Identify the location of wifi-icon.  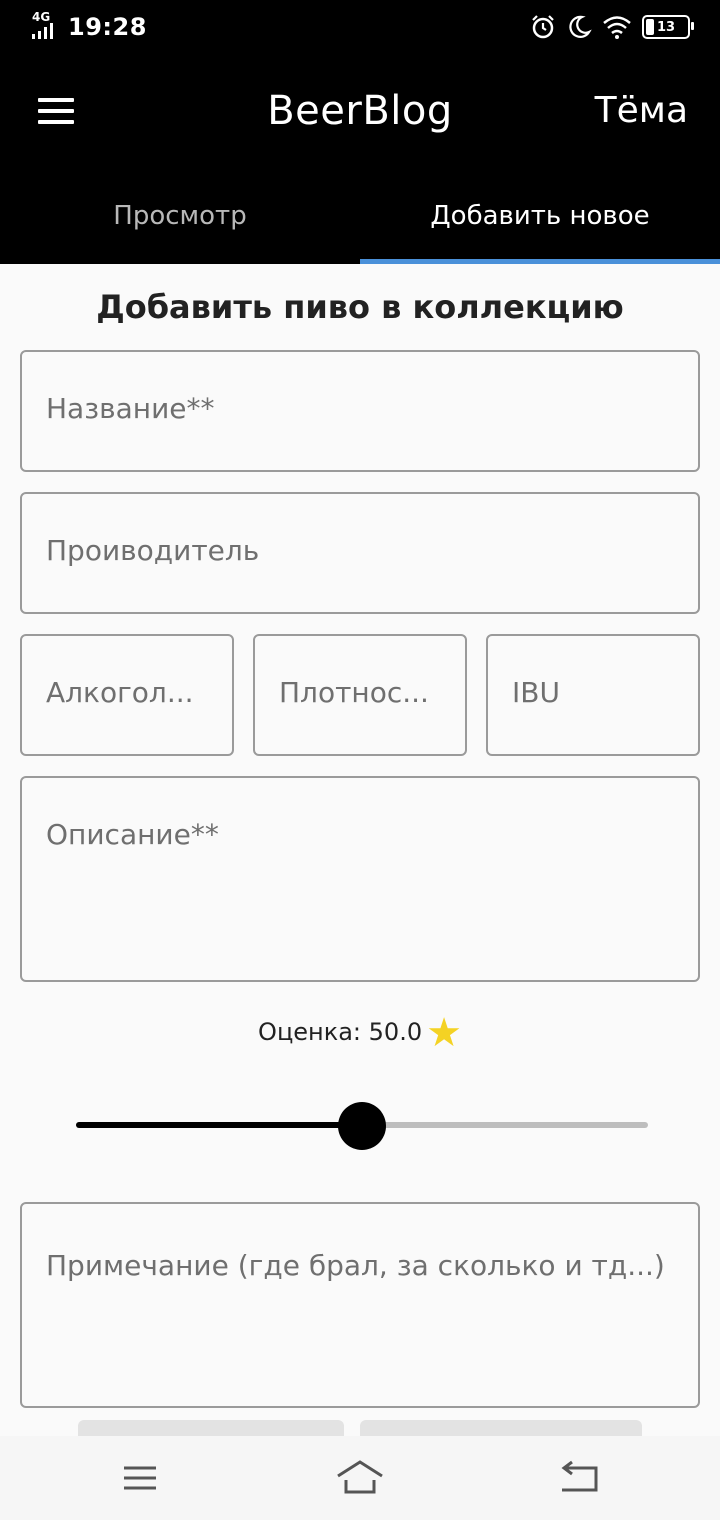
(617, 27).